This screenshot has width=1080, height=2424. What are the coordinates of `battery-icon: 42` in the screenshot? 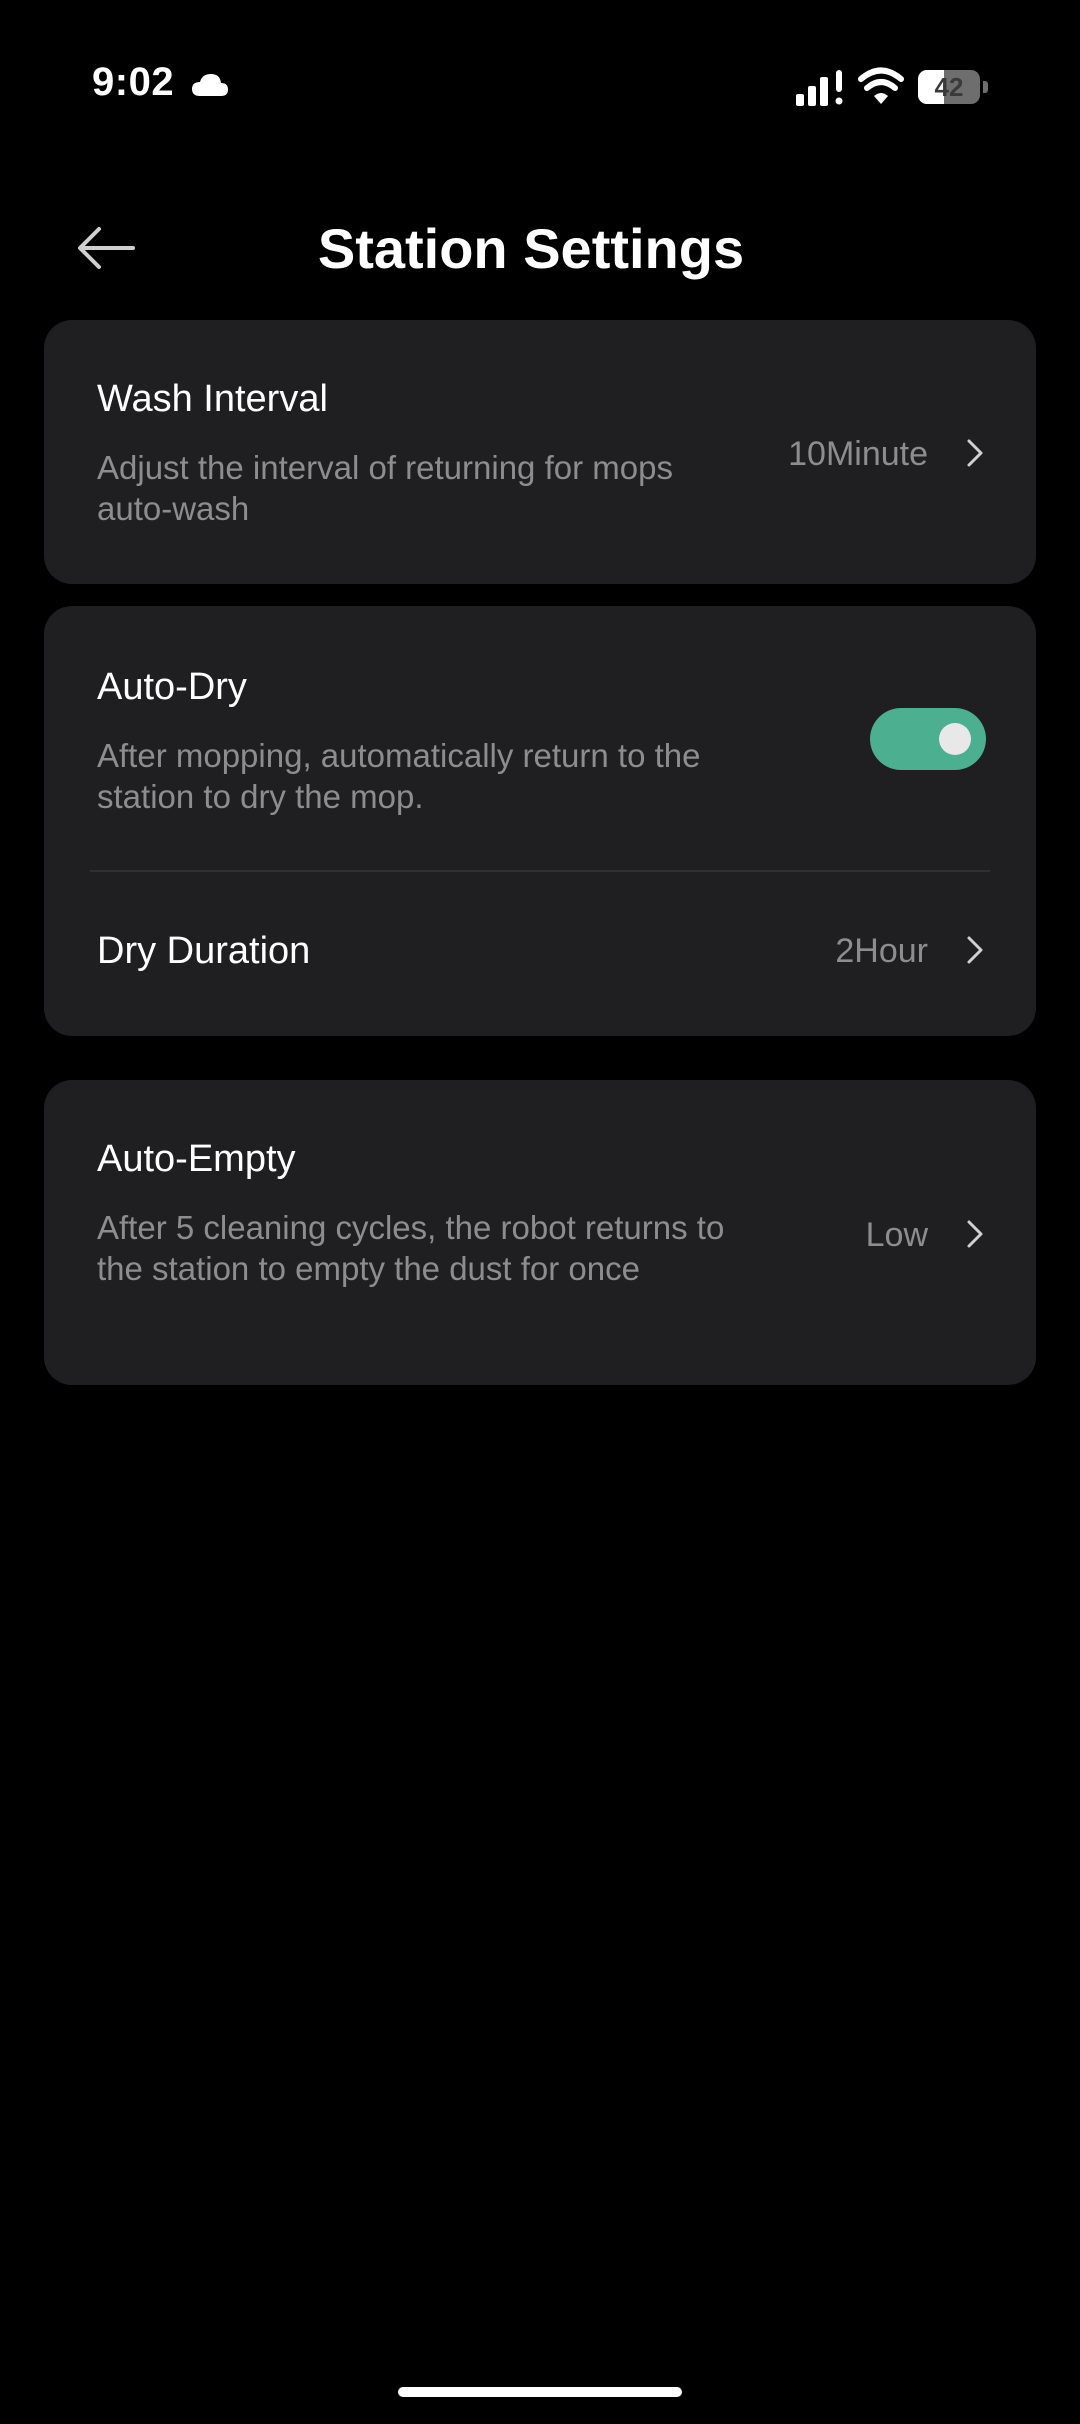 It's located at (953, 87).